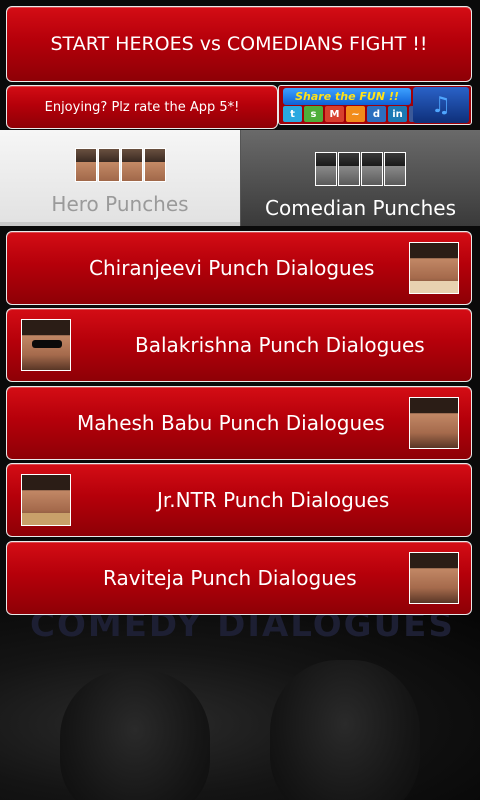 Image resolution: width=480 pixels, height=800 pixels. What do you see at coordinates (397, 114) in the screenshot?
I see `linkedin-icon: in` at bounding box center [397, 114].